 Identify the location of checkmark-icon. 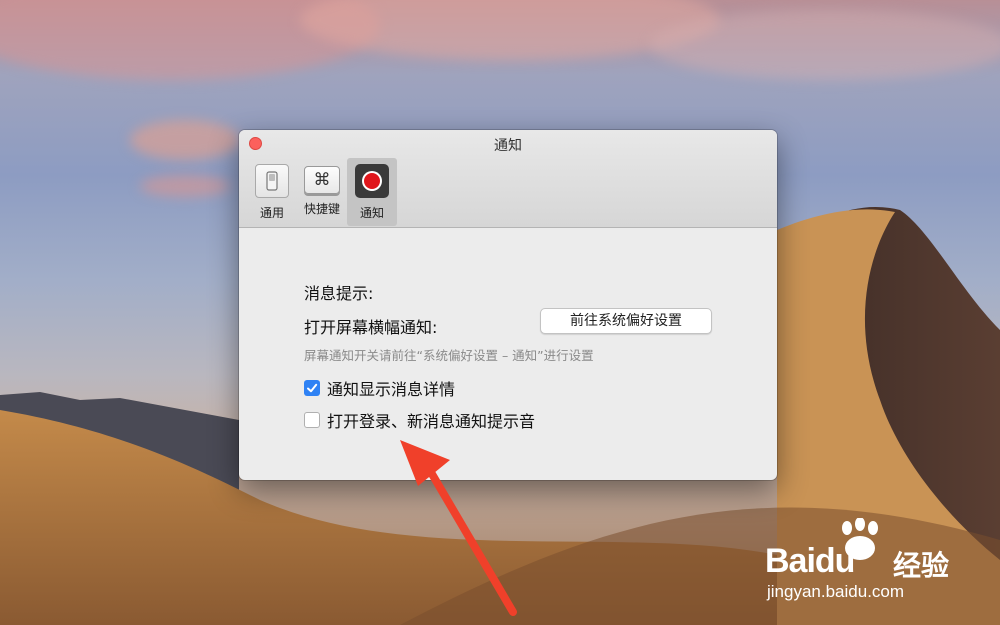
(312, 388).